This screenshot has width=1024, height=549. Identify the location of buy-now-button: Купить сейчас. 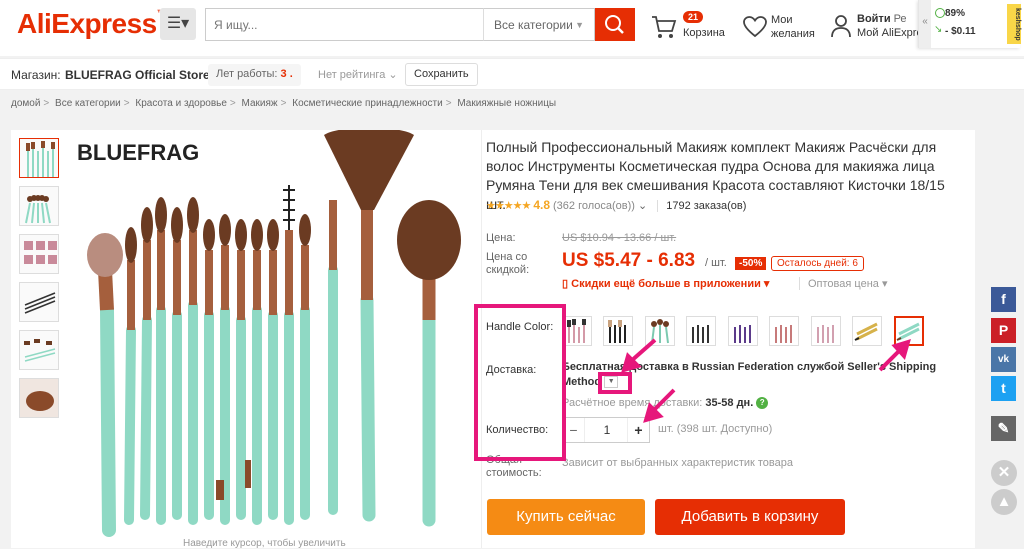
(566, 517).